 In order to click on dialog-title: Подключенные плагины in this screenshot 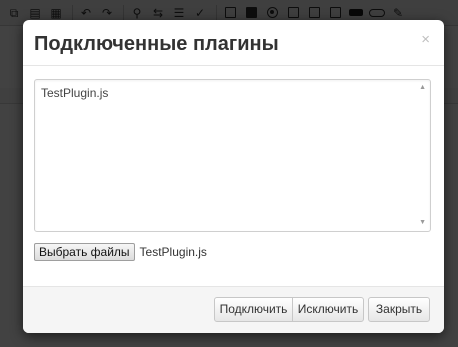, I will do `click(156, 44)`.